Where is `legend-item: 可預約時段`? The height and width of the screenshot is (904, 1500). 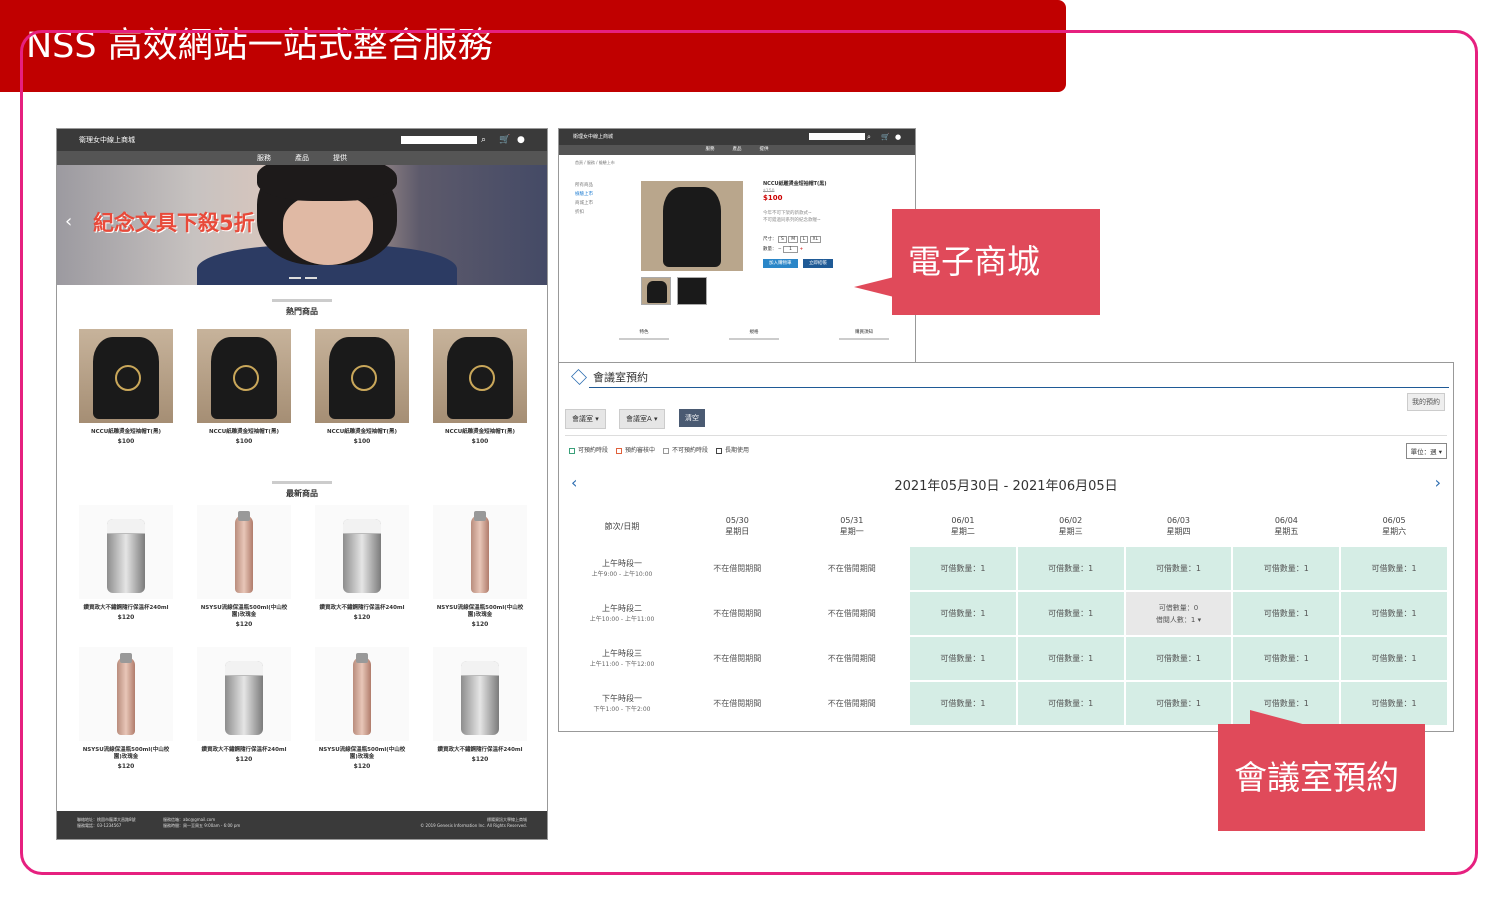
legend-item: 可預約時段 is located at coordinates (588, 449).